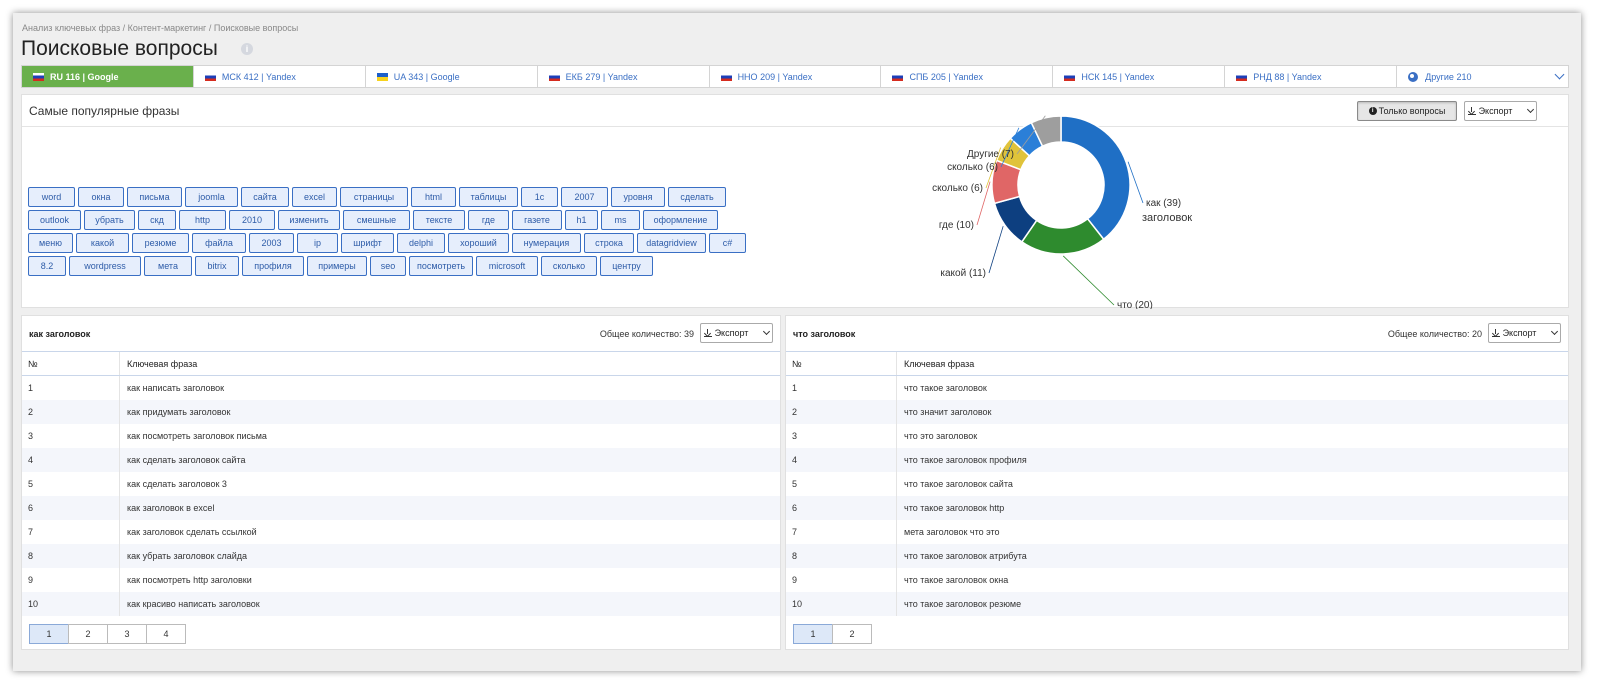  Describe the element at coordinates (1177, 556) in the screenshot. I see `table-row: 8 что такое заголовок атрибута` at that location.